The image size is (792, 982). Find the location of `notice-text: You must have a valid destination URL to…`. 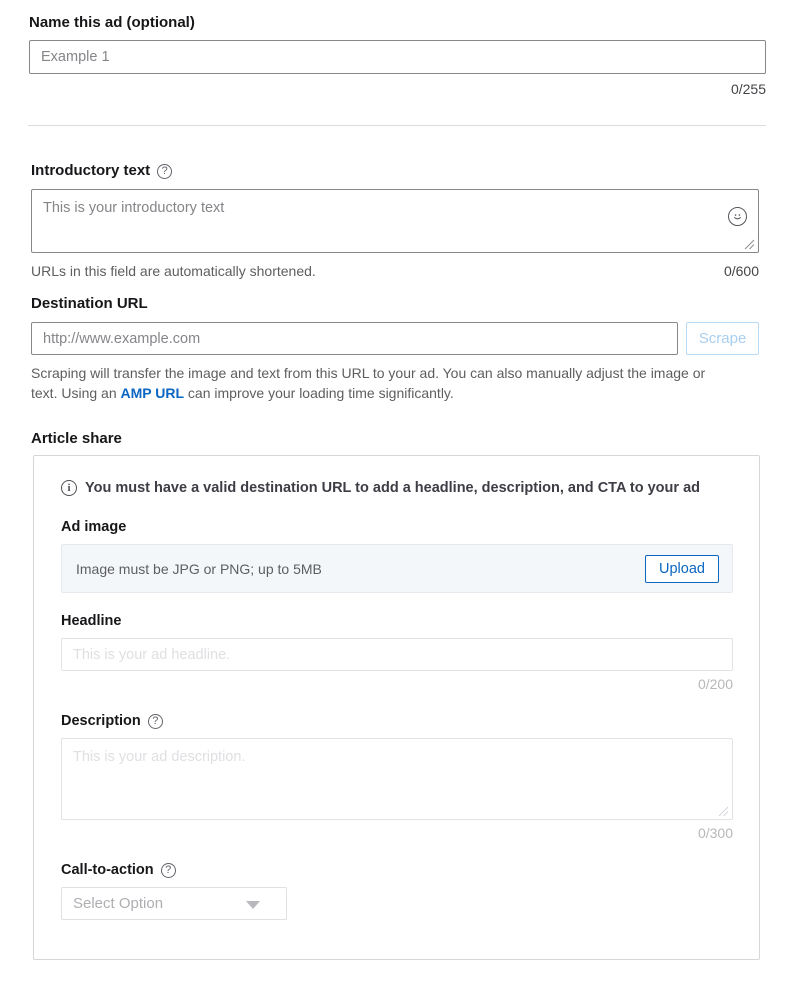

notice-text: You must have a valid destination URL to… is located at coordinates (392, 488).